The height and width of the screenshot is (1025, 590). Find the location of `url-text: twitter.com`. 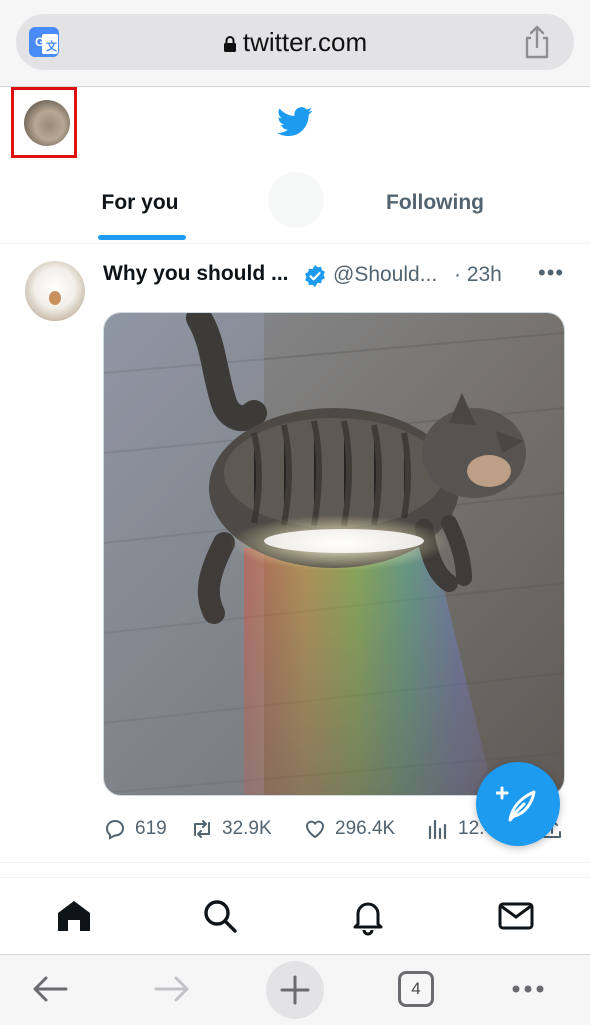

url-text: twitter.com is located at coordinates (295, 42).